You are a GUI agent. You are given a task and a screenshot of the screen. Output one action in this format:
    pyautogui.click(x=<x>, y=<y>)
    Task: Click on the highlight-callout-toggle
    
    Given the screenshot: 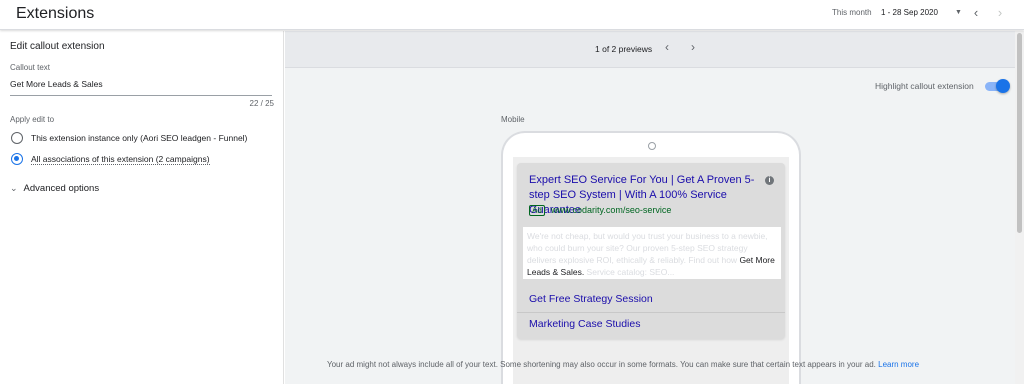 What is the action you would take?
    pyautogui.click(x=997, y=86)
    